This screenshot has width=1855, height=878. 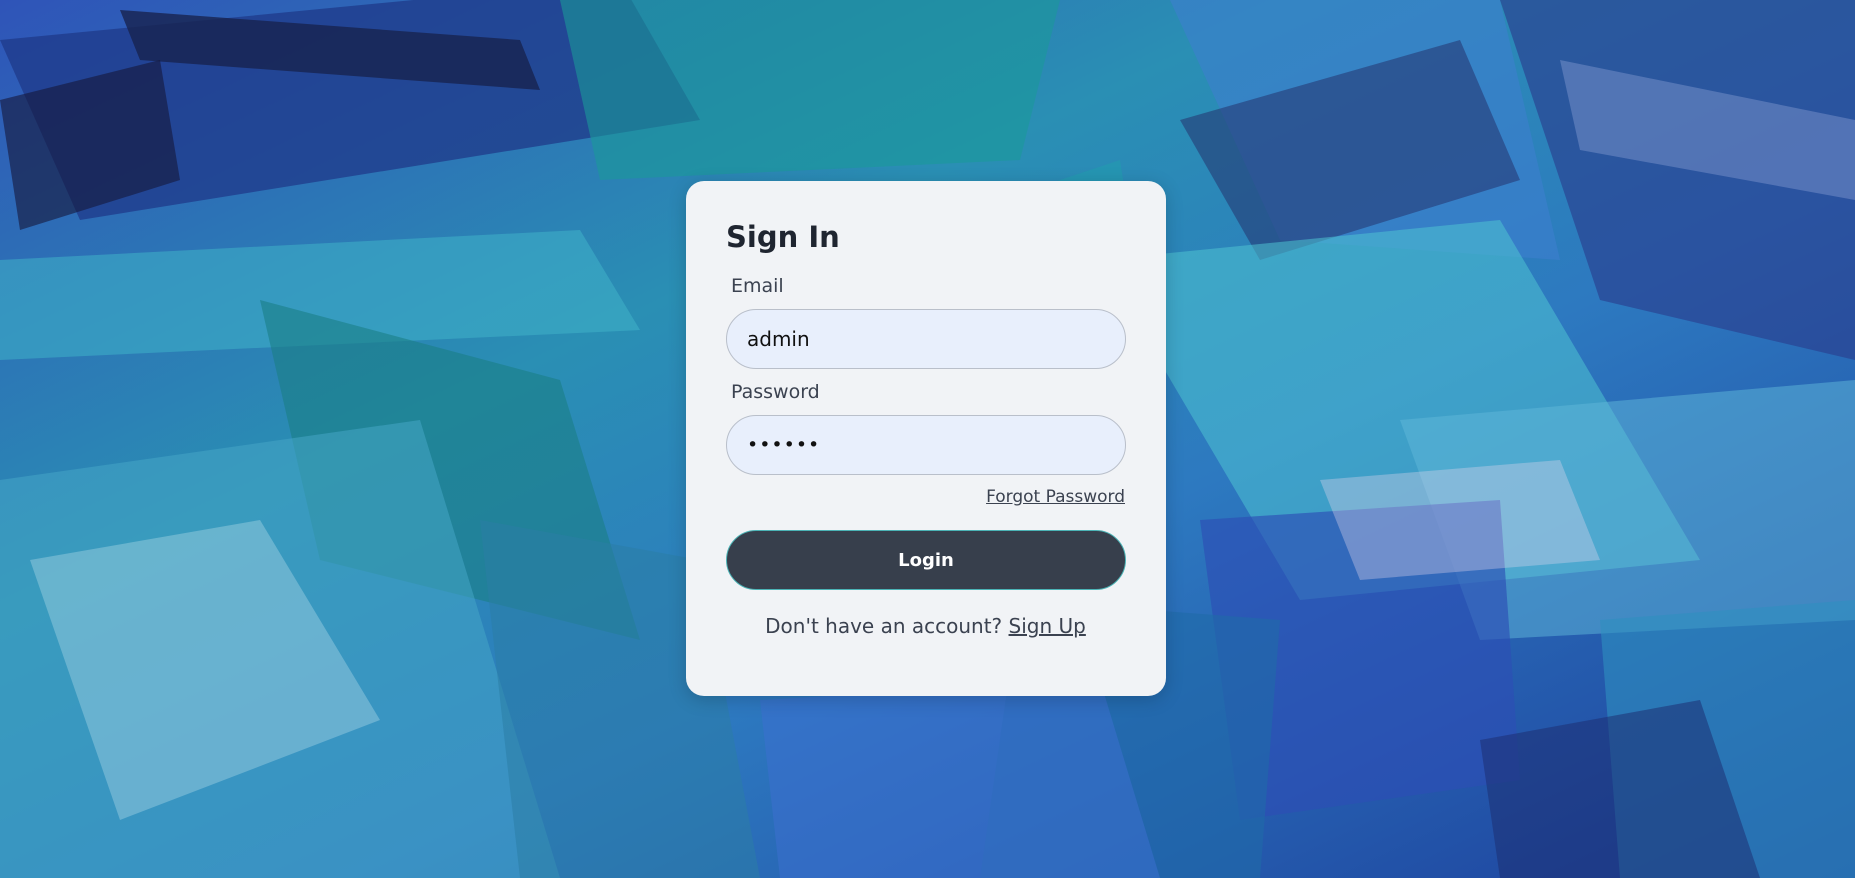 I want to click on password-field, so click(x=926, y=445).